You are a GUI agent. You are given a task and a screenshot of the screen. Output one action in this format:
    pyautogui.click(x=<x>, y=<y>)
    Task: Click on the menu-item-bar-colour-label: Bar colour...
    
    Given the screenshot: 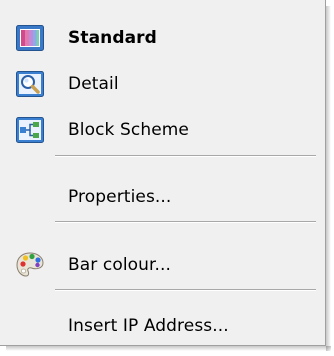 What is the action you would take?
    pyautogui.click(x=120, y=265)
    